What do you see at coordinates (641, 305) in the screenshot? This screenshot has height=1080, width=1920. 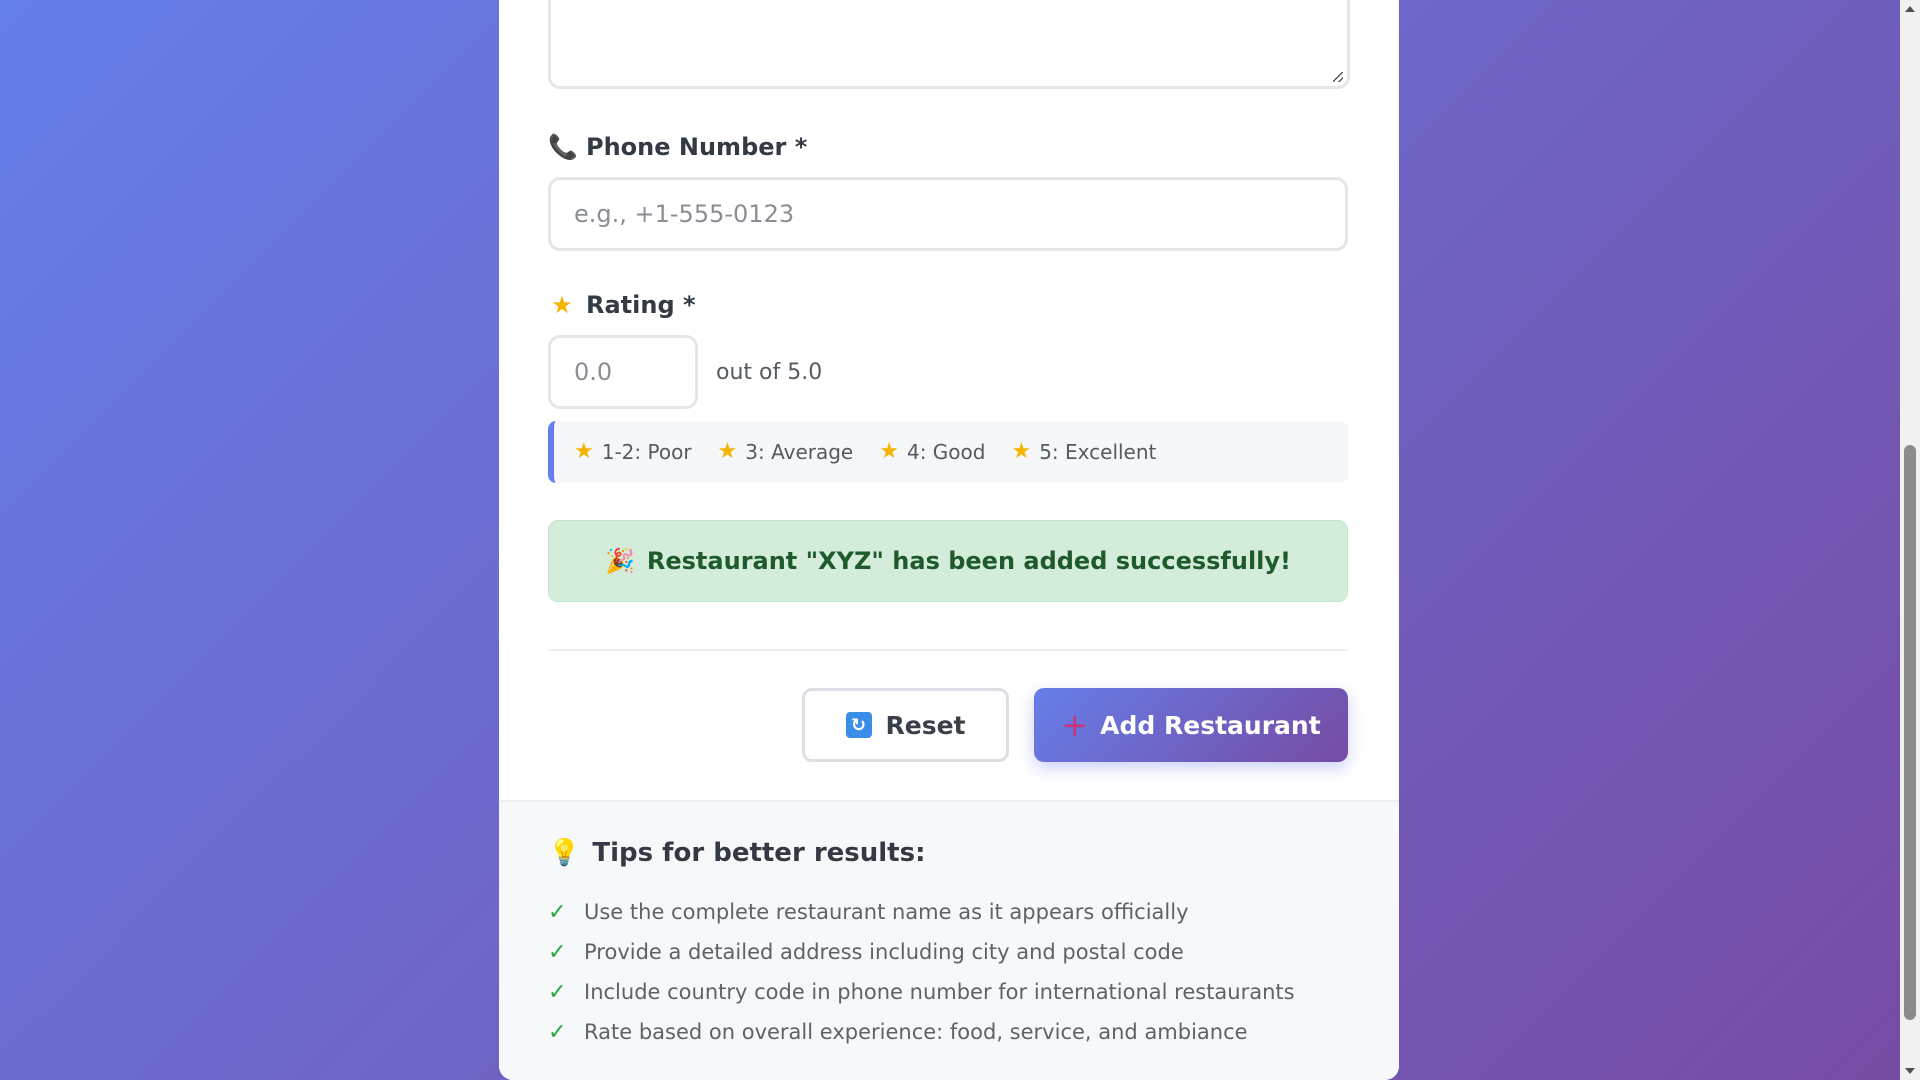 I see `rating-label-text: Rating *` at bounding box center [641, 305].